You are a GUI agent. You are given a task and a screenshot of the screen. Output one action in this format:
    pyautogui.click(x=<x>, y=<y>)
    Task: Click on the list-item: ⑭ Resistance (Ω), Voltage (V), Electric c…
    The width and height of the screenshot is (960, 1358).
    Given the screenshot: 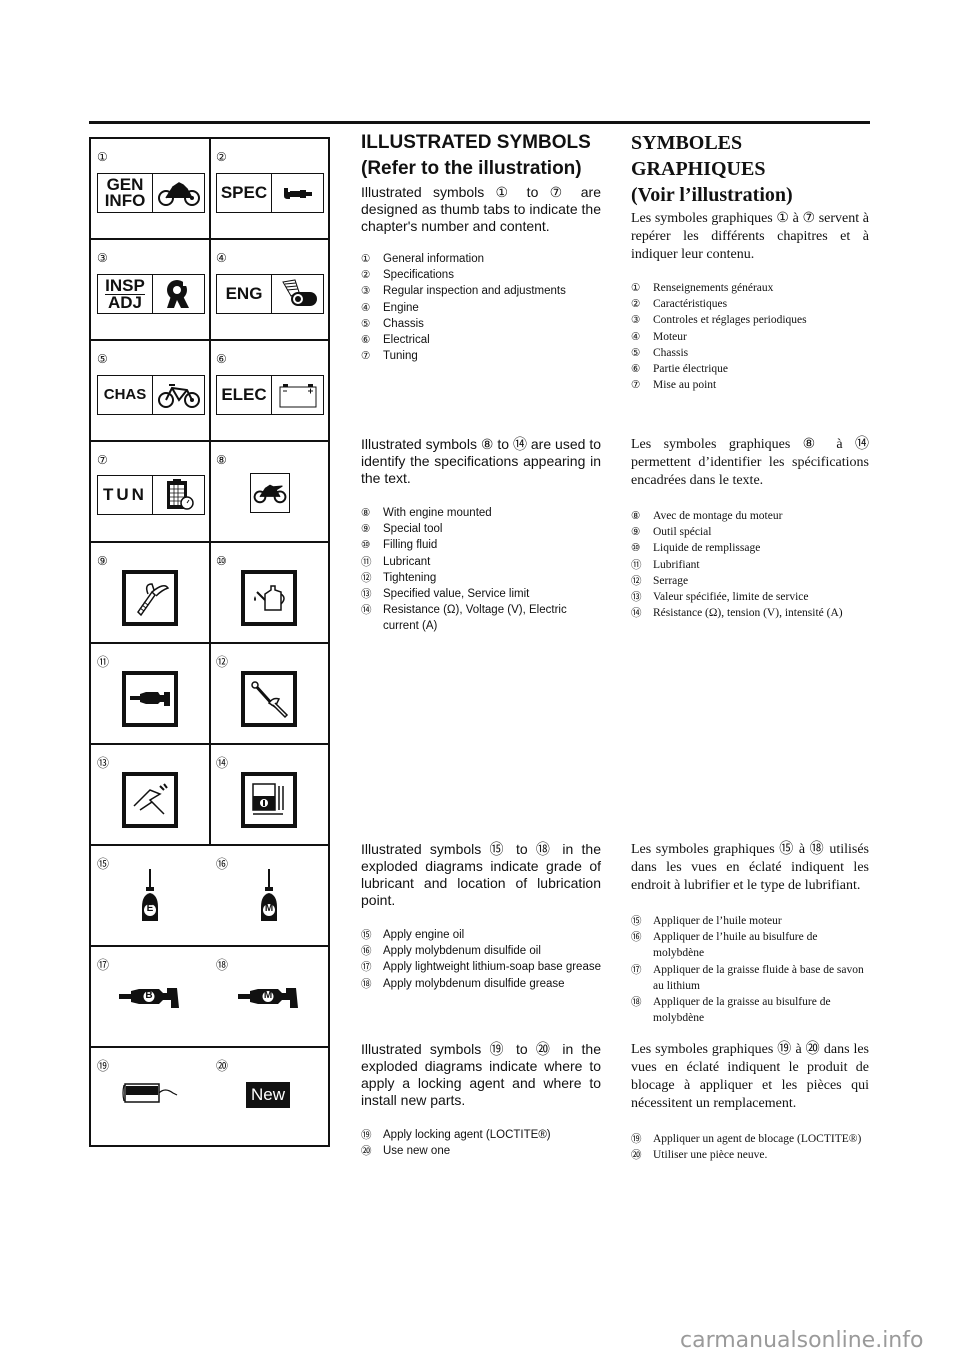 What is the action you would take?
    pyautogui.click(x=481, y=618)
    